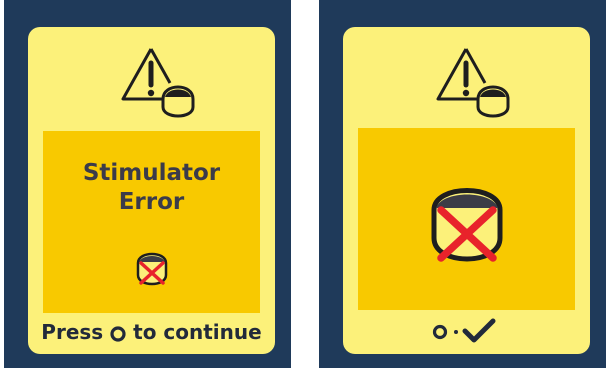  What do you see at coordinates (197, 332) in the screenshot?
I see `continue-label: to continue` at bounding box center [197, 332].